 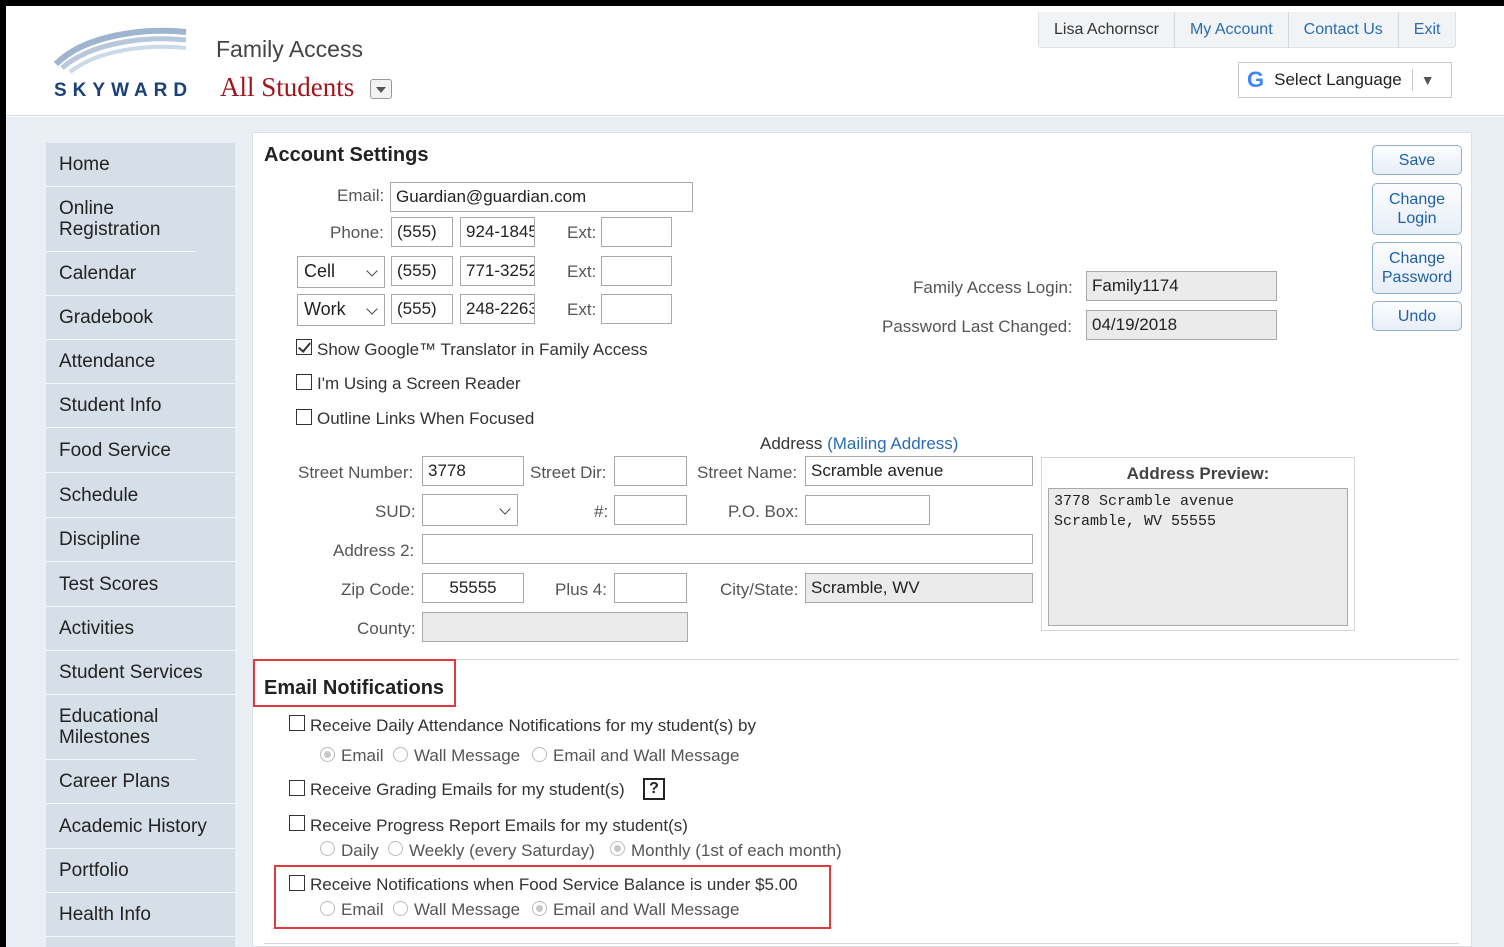 I want to click on sidebar-item-online-registration: Online Registration, so click(x=121, y=219).